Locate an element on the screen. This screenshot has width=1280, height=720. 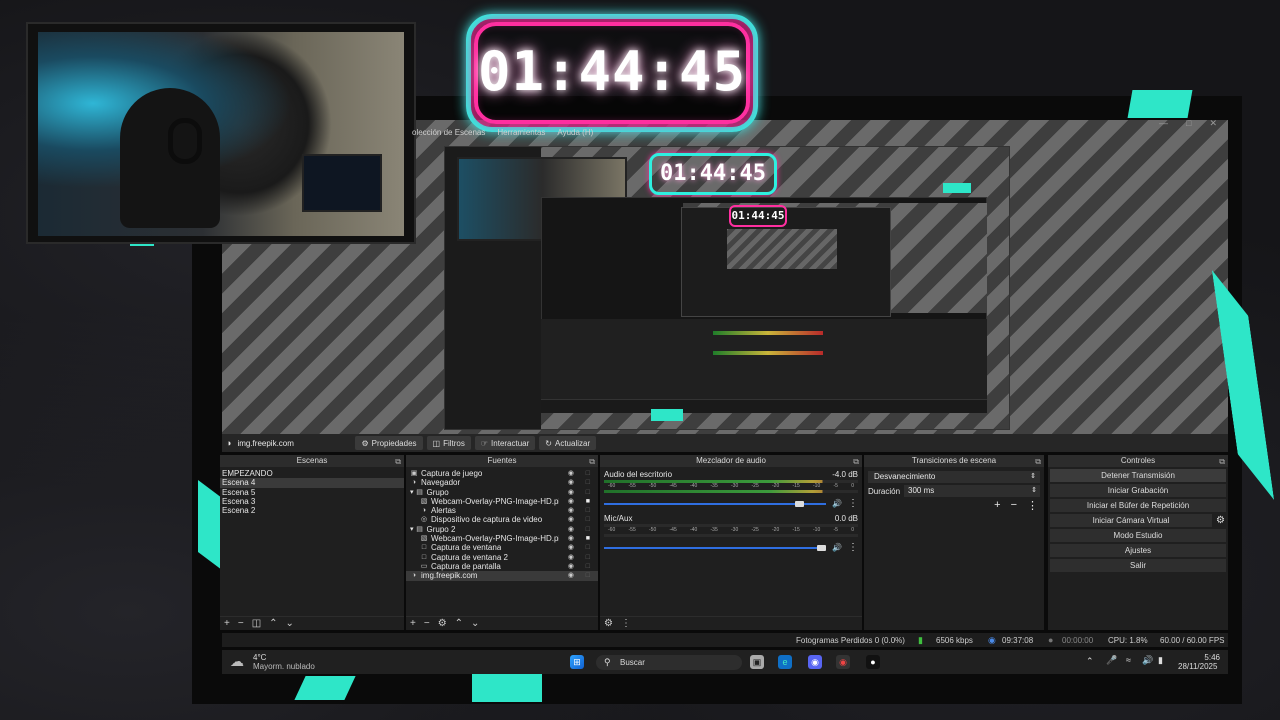
source-item: □ Captura de ventana 2 ◉ □ is located at coordinates (502, 557).